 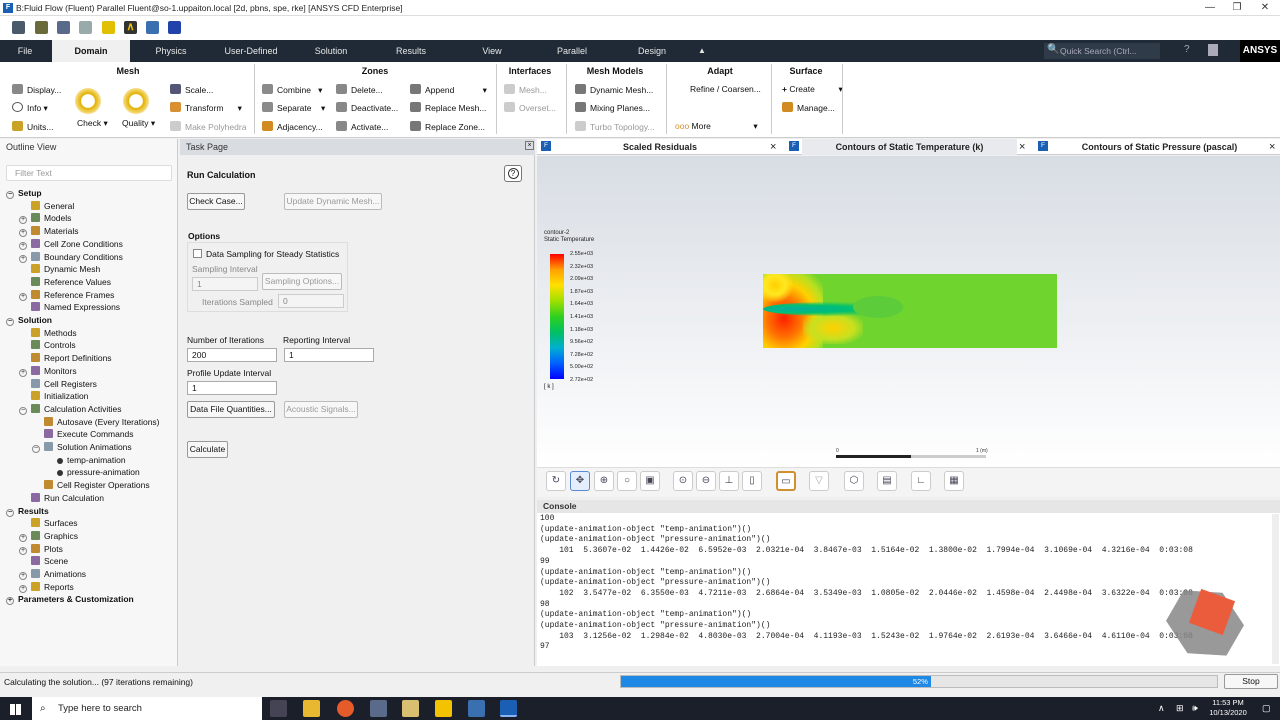 What do you see at coordinates (108, 27) in the screenshot?
I see `lightning-icon` at bounding box center [108, 27].